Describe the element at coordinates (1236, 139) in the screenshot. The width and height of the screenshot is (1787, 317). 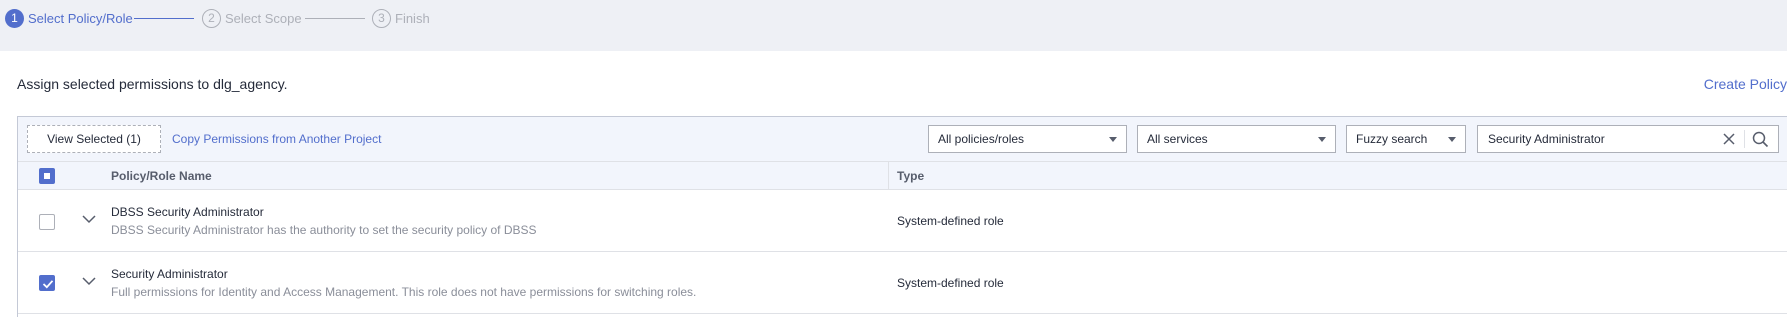
I see `service-select: All services` at that location.